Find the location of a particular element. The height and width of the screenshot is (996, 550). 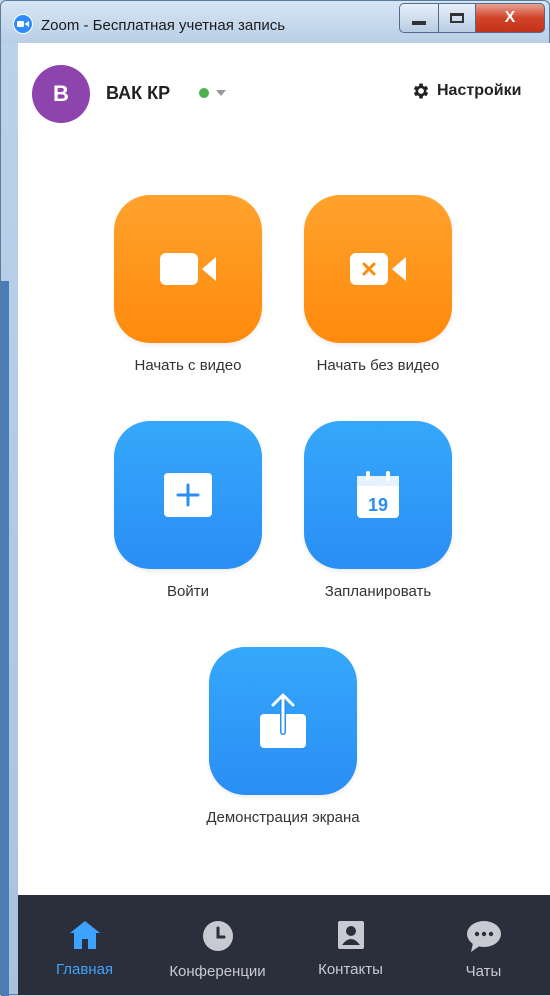

nav-item-meetings: Конференции is located at coordinates (217, 945).